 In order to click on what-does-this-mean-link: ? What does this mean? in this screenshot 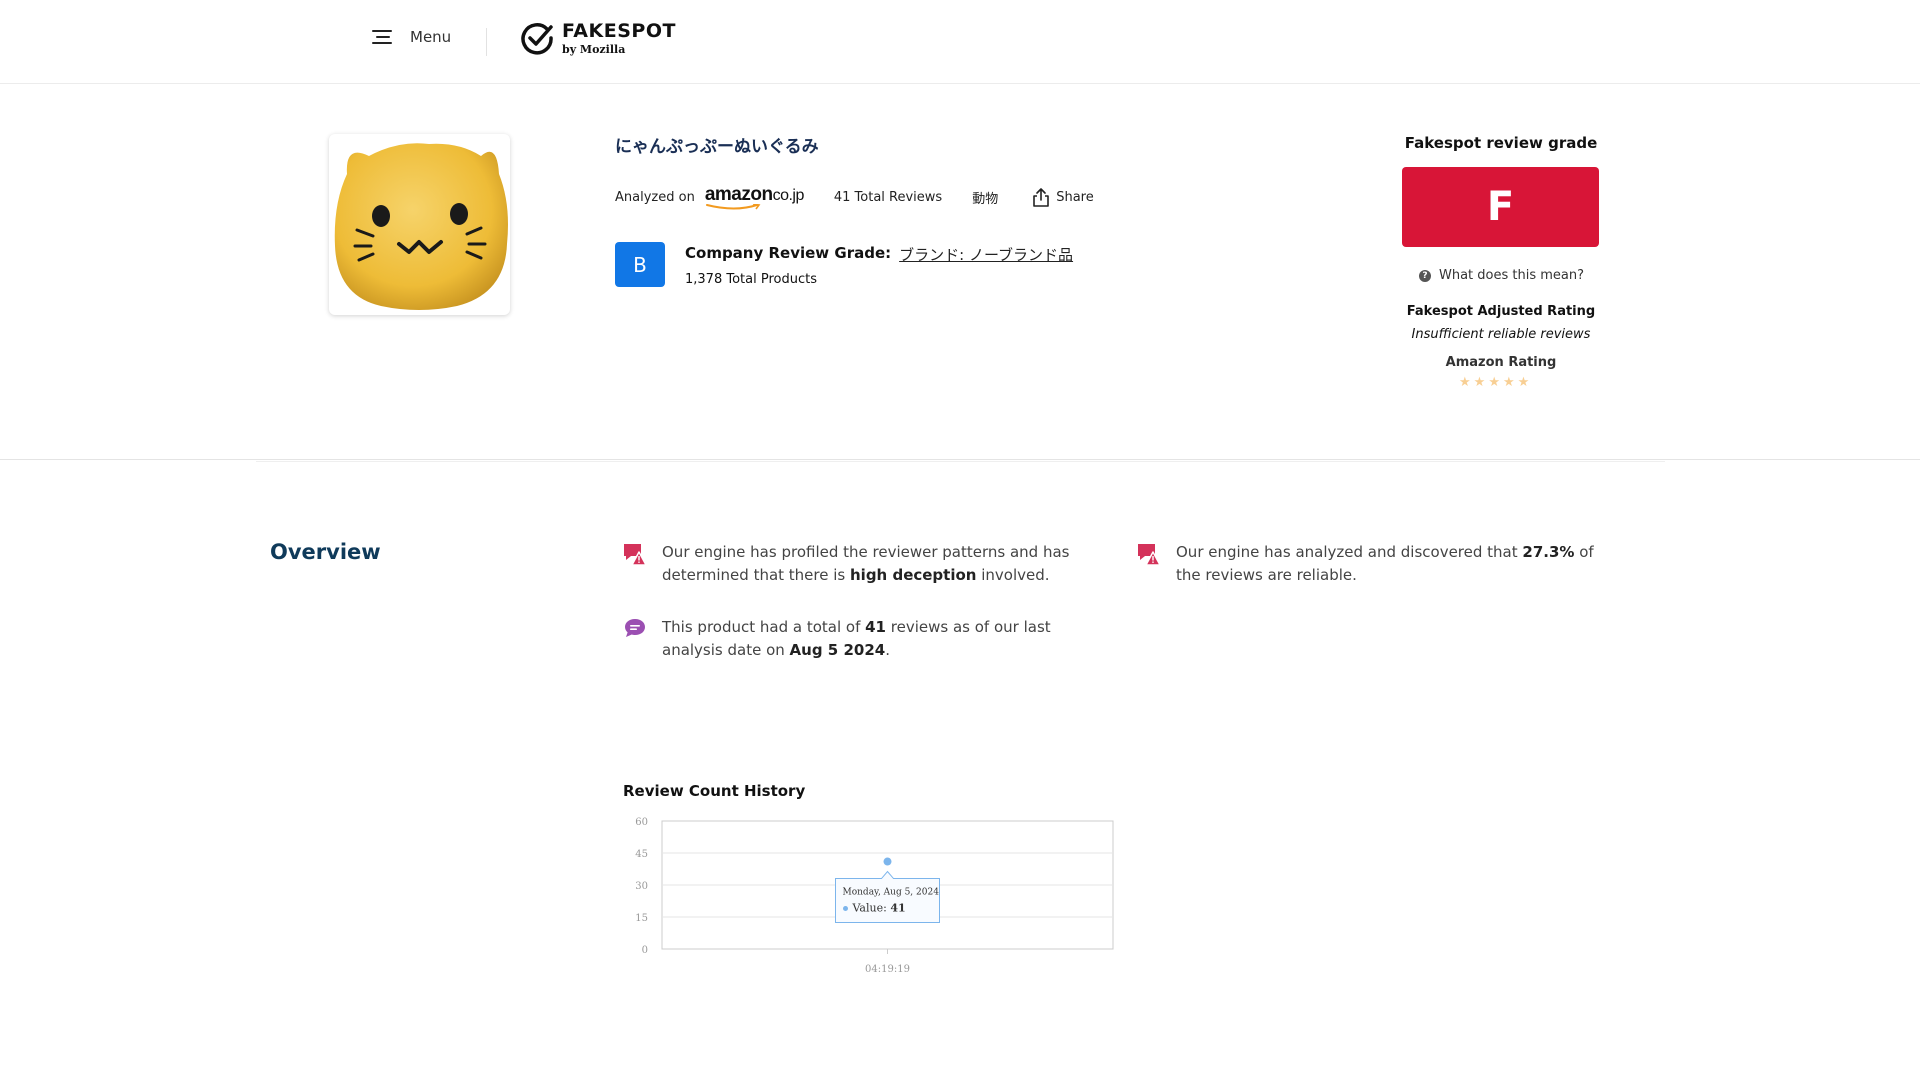, I will do `click(1501, 275)`.